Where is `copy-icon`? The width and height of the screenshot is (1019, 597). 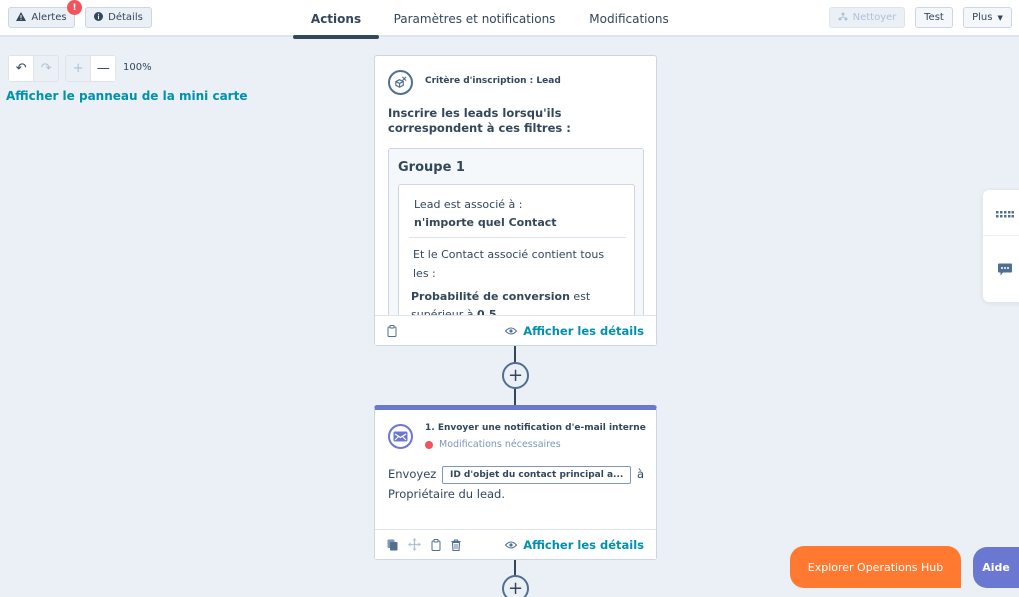
copy-icon is located at coordinates (392, 545).